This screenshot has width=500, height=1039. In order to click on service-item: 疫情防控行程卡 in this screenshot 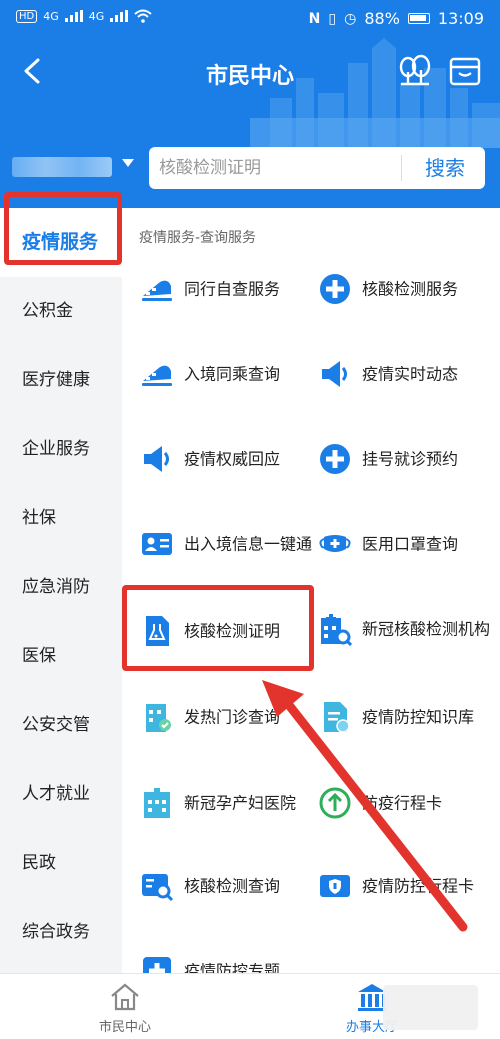, I will do `click(408, 886)`.